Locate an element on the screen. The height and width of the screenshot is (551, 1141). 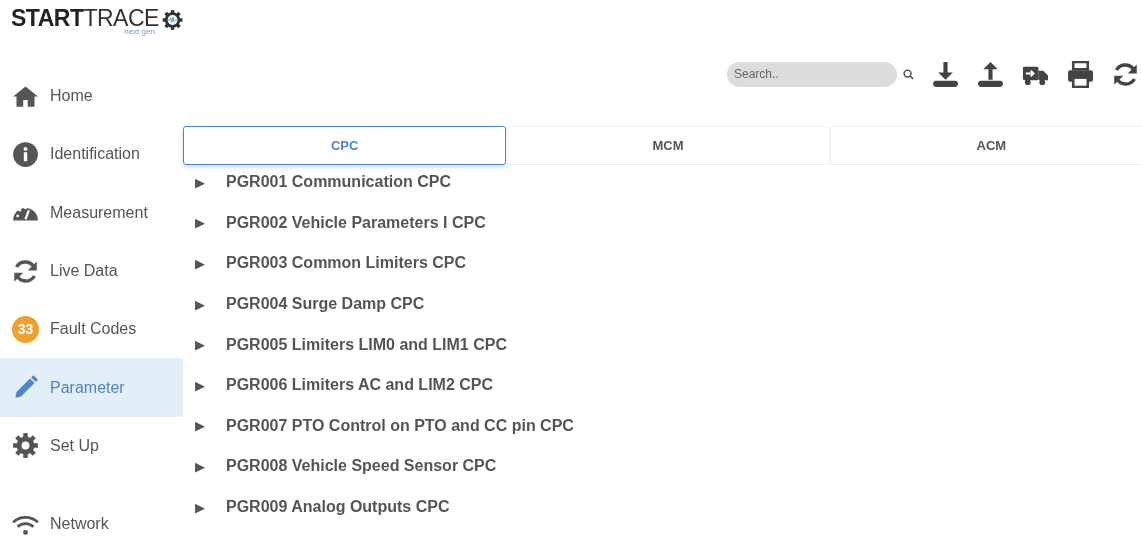
parameter-group: PGR009 Analog Outputs CPC is located at coordinates (338, 507).